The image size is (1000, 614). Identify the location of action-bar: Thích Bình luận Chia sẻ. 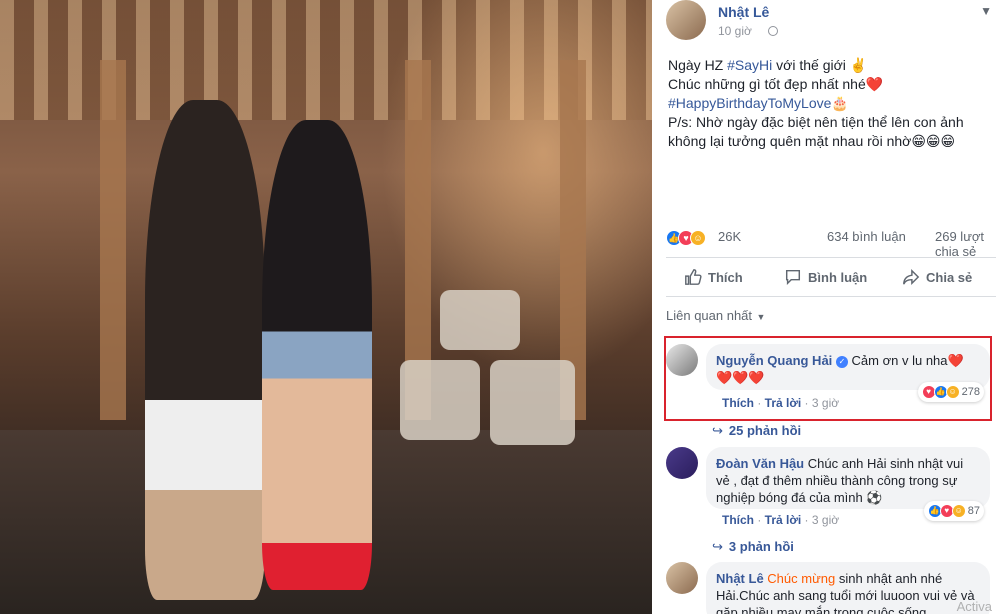
(831, 277).